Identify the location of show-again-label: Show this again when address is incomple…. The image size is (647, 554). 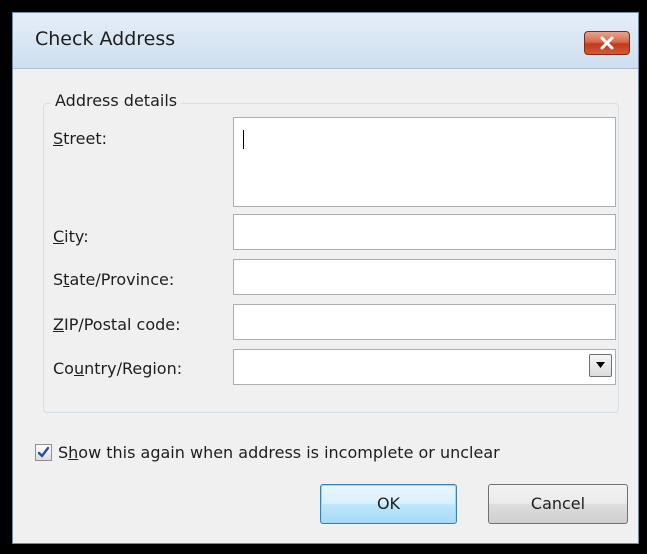
(279, 452).